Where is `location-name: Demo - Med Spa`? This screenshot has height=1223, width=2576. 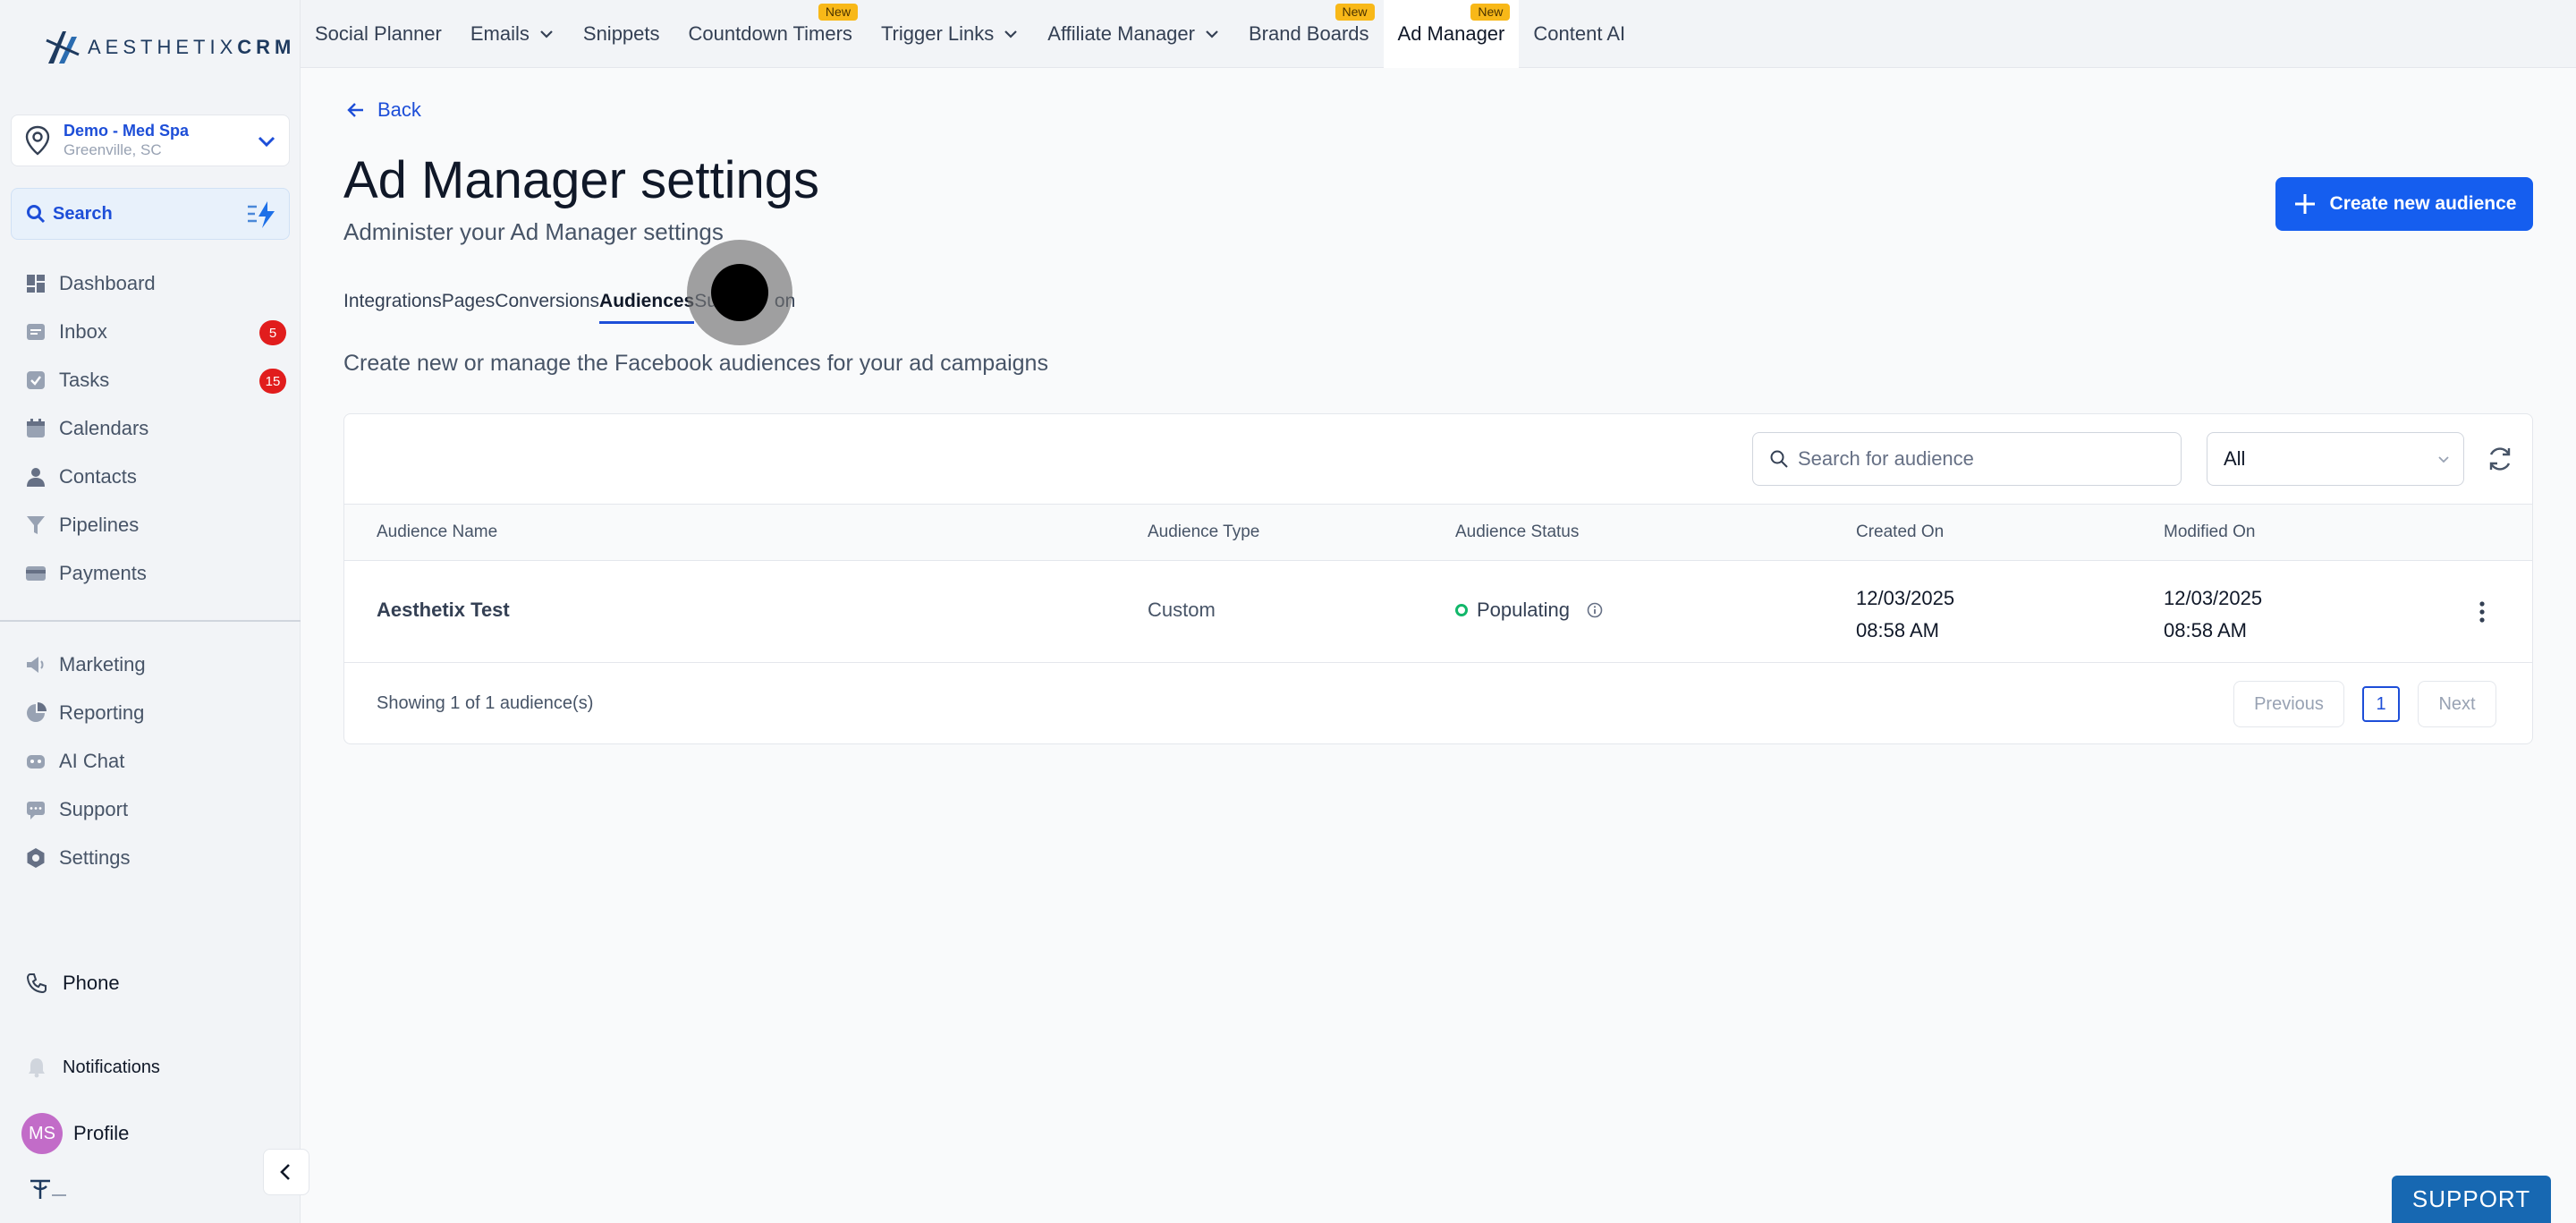 location-name: Demo - Med Spa is located at coordinates (127, 131).